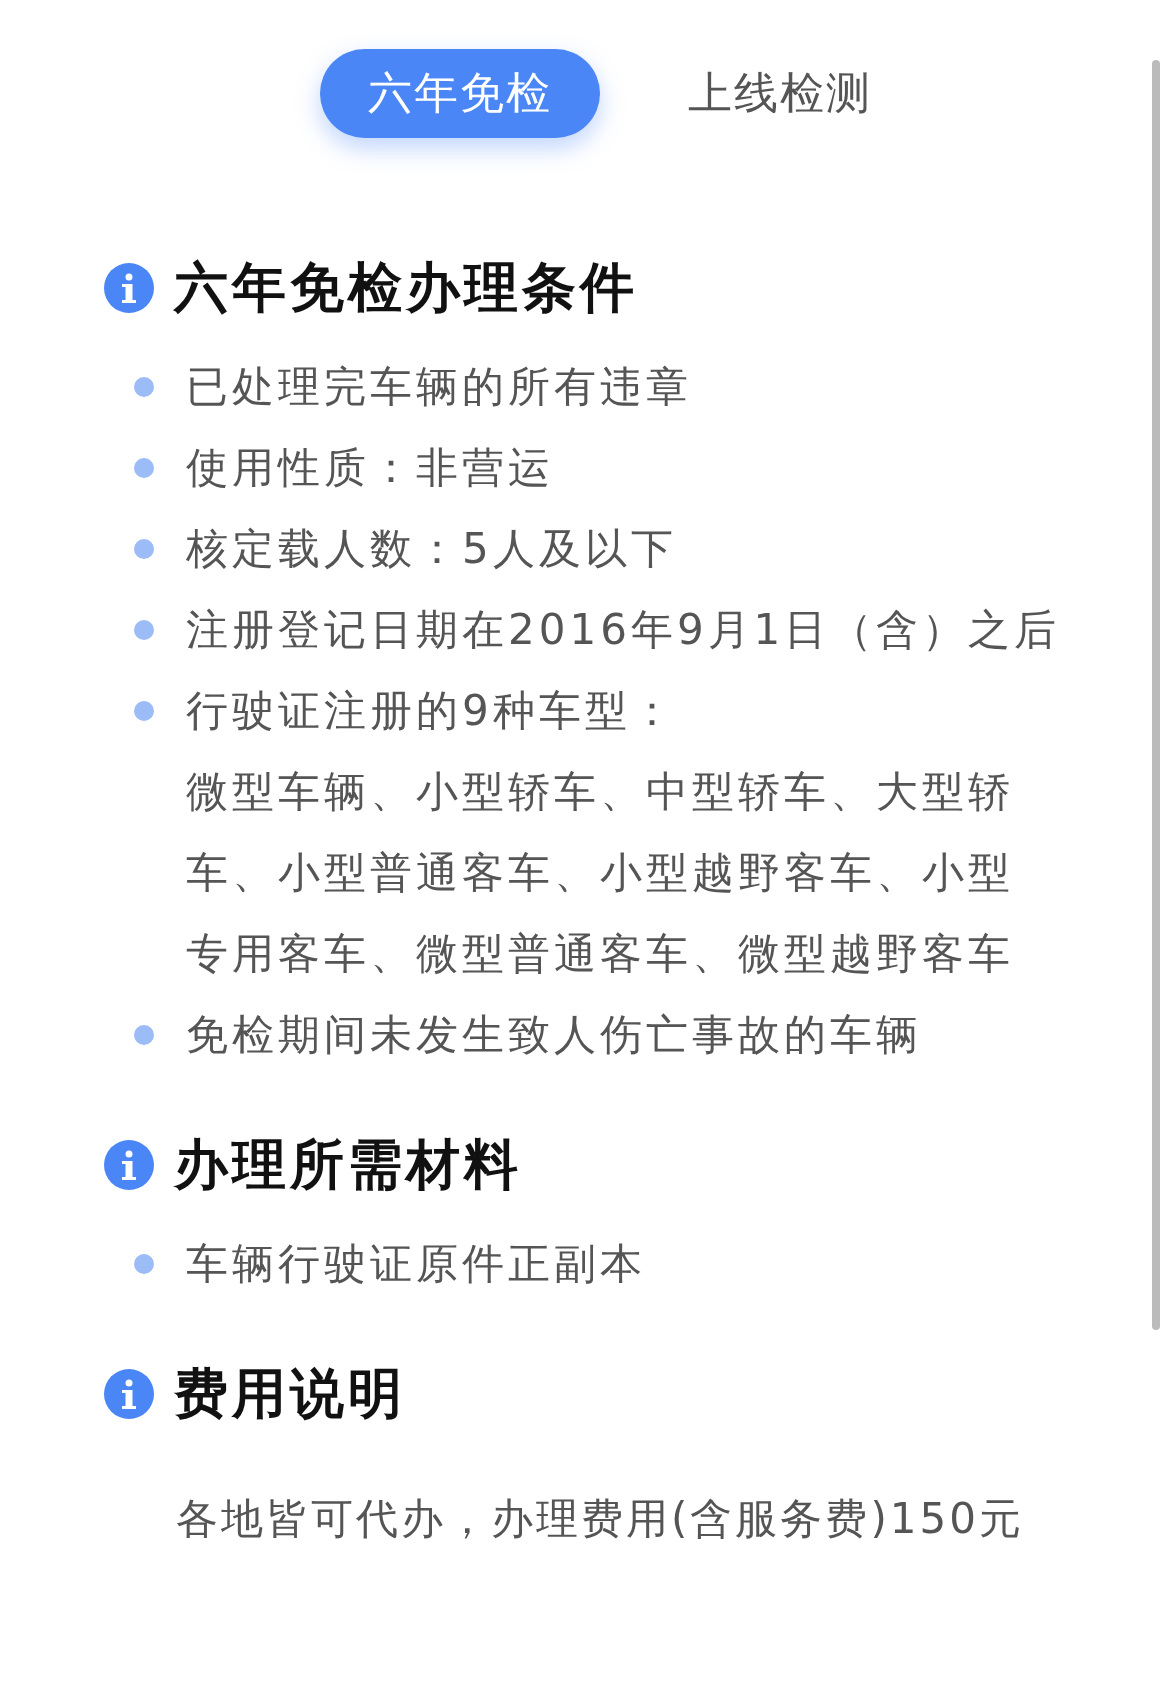  Describe the element at coordinates (623, 630) in the screenshot. I see `list-item-text: 注册登记日期在2016年9月1日（含）之后` at that location.